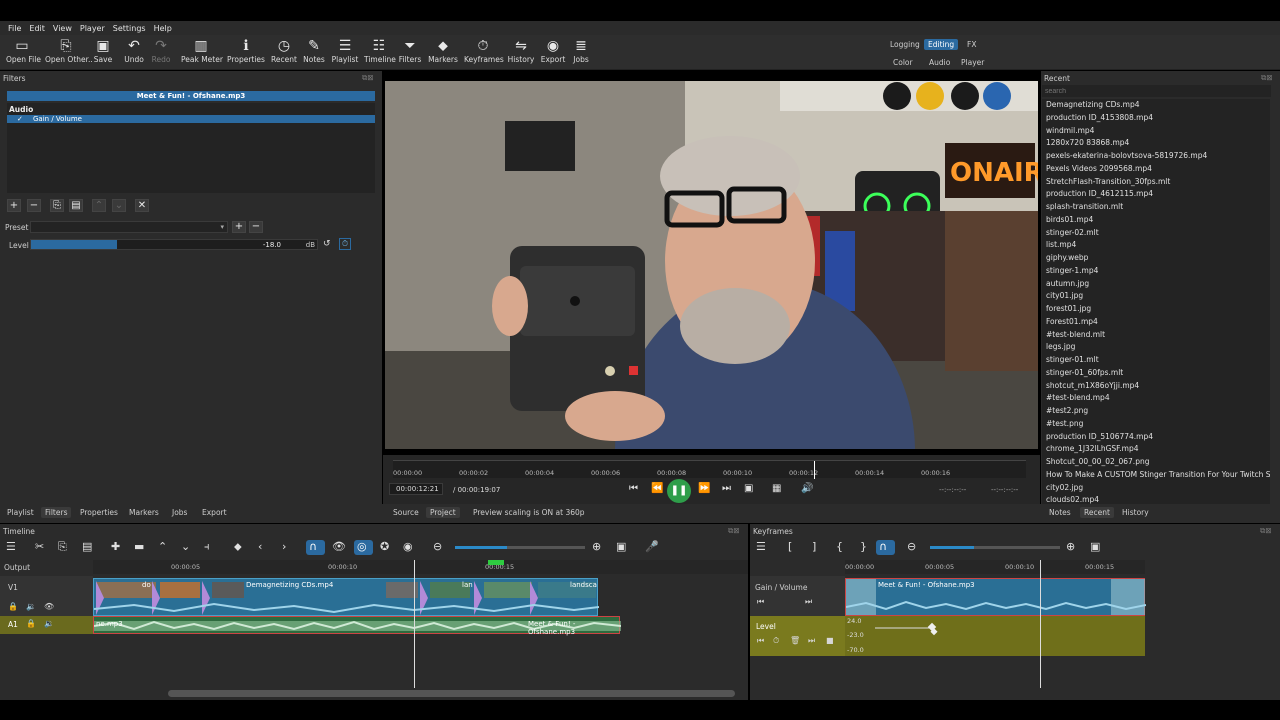 Image resolution: width=1280 pixels, height=720 pixels. What do you see at coordinates (1156, 322) in the screenshot?
I see `recent-file-item: Forest01.mp4` at bounding box center [1156, 322].